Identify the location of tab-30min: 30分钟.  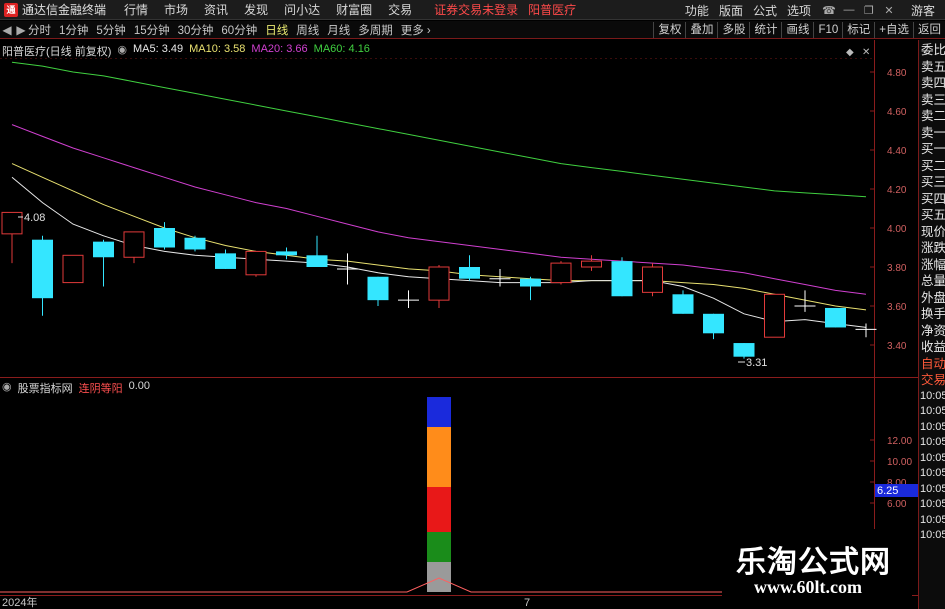
(196, 30).